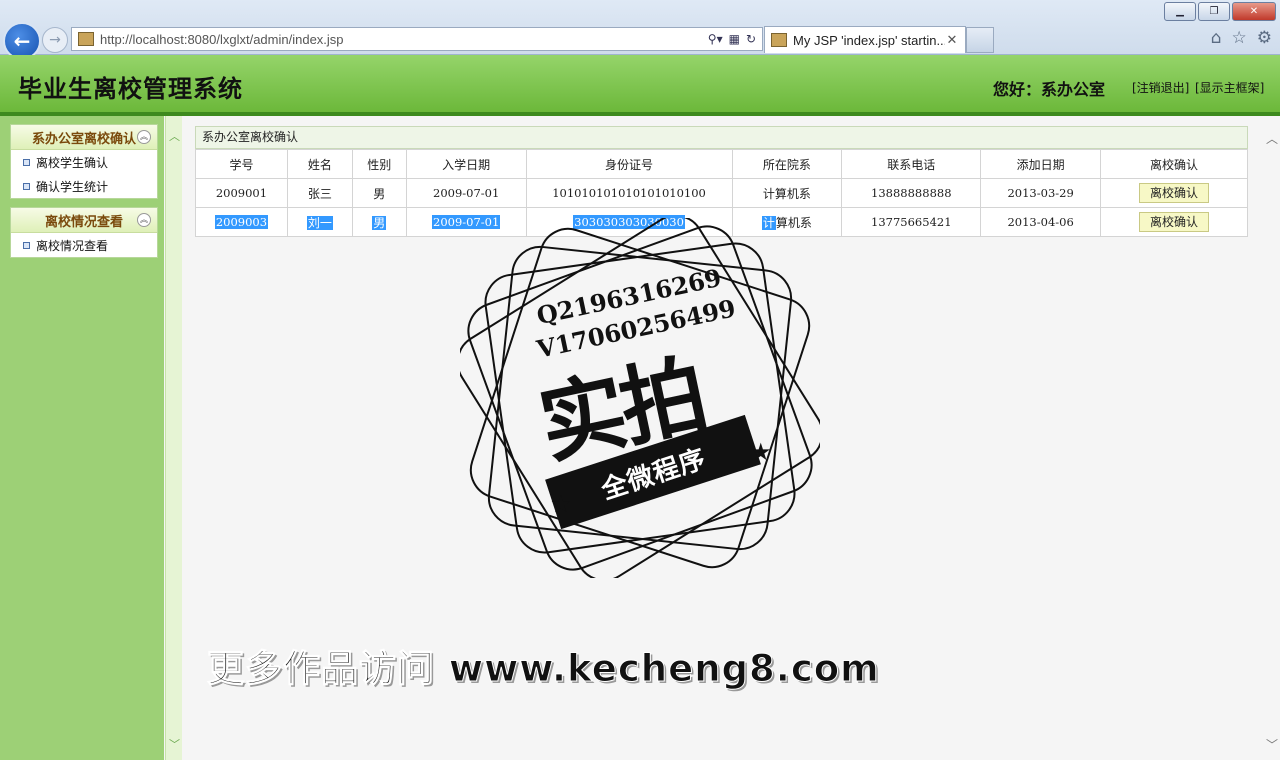  I want to click on sidebar-item-confirm-students: 离校学生确认, so click(84, 162).